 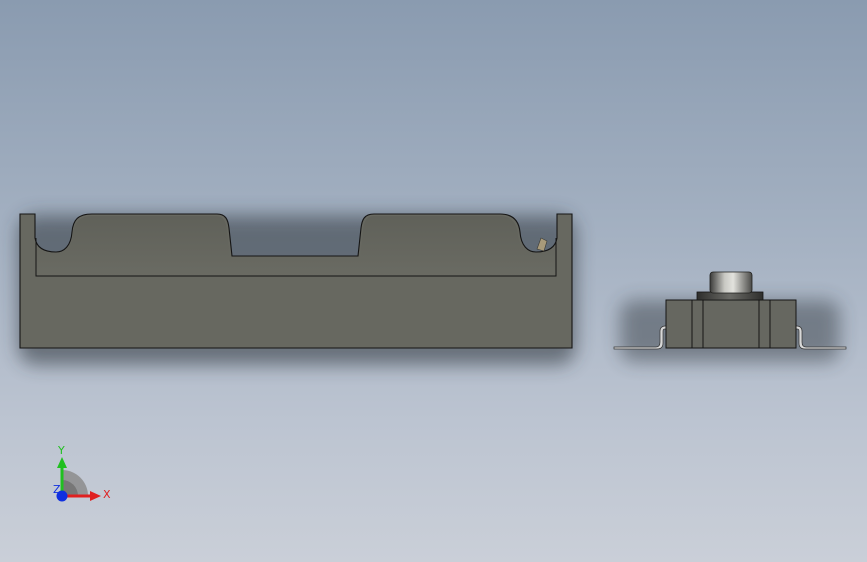 I want to click on side-view-cylinder, so click(x=731, y=282).